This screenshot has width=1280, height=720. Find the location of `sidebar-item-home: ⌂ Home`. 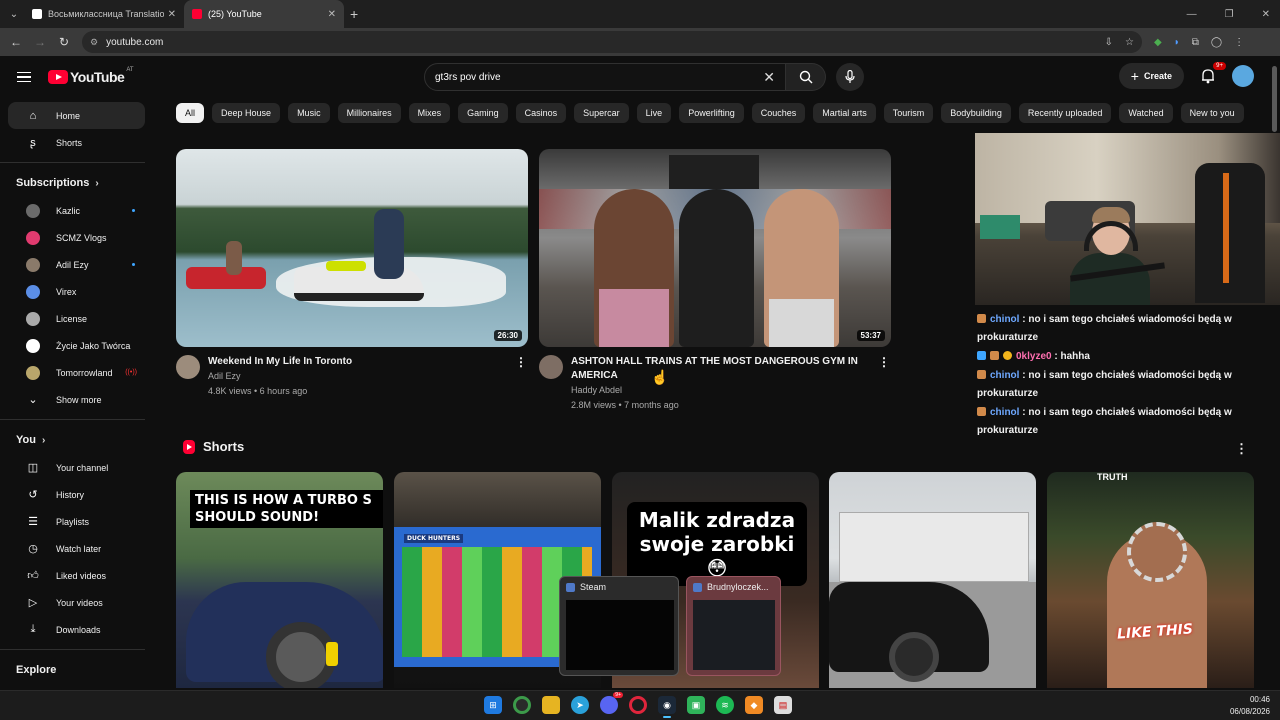

sidebar-item-home: ⌂ Home is located at coordinates (76, 115).